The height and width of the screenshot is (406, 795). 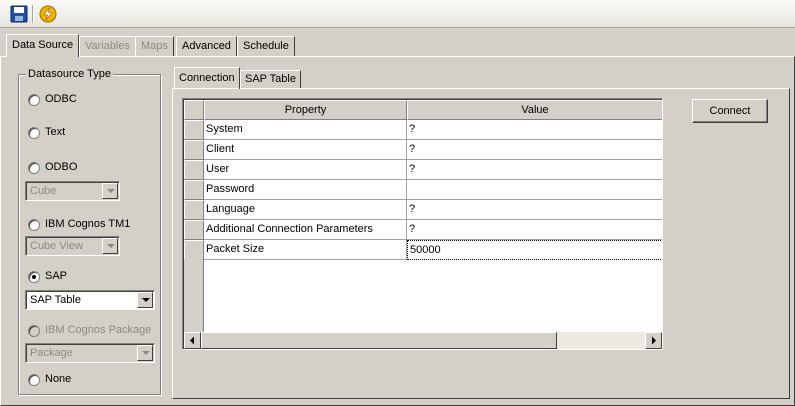 What do you see at coordinates (305, 210) in the screenshot?
I see `property-cell: Language` at bounding box center [305, 210].